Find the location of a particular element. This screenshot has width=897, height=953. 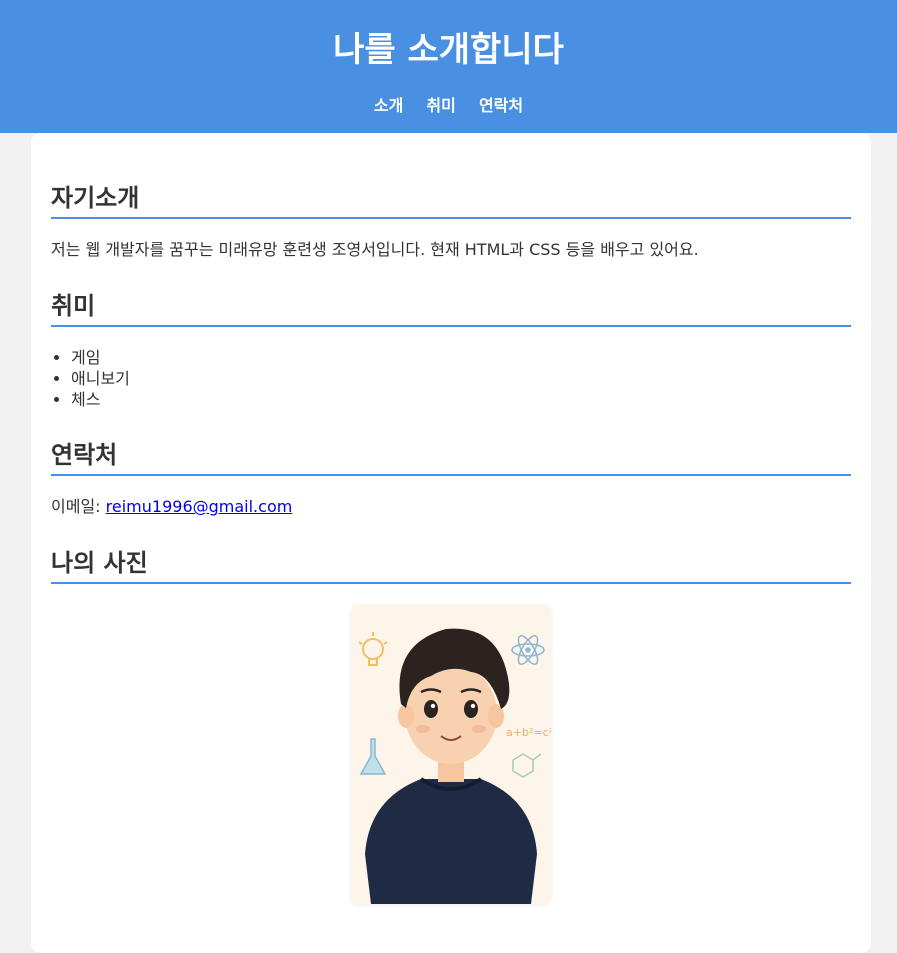

page-title: 나를 소개합니다 is located at coordinates (448, 50).